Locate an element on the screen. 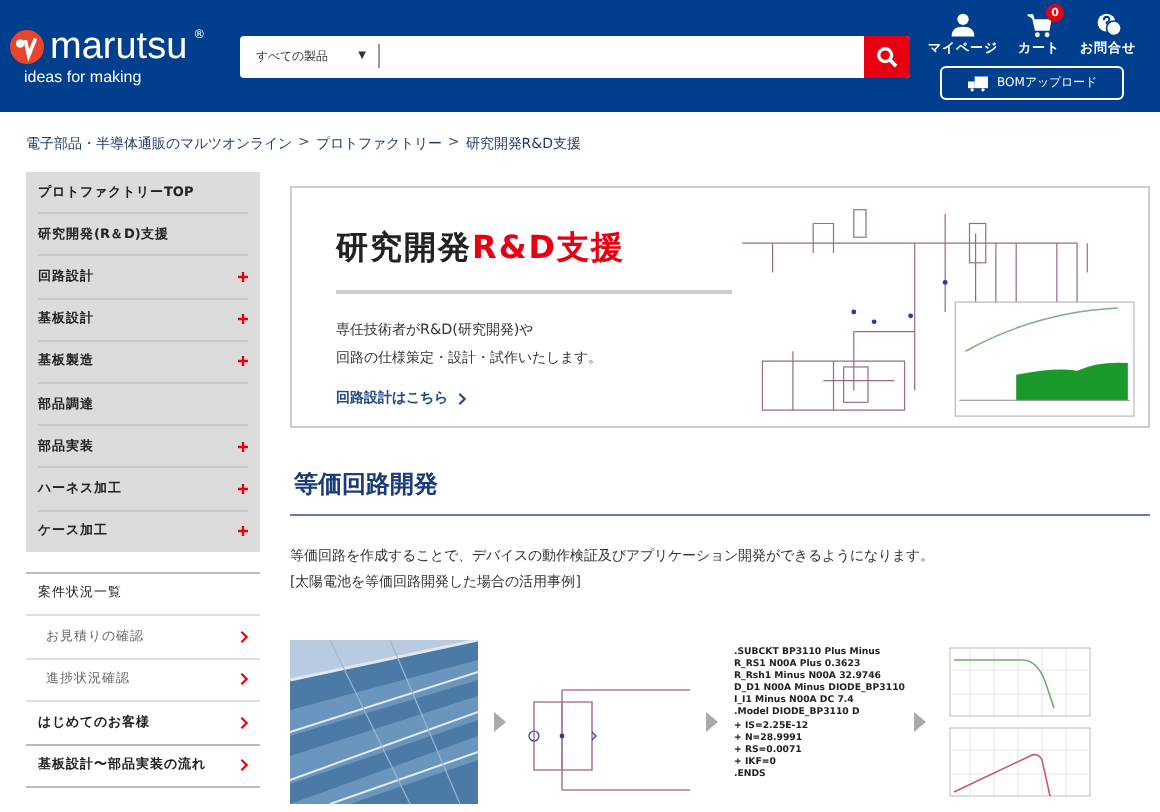 The width and height of the screenshot is (1160, 812). truck-icon is located at coordinates (977, 83).